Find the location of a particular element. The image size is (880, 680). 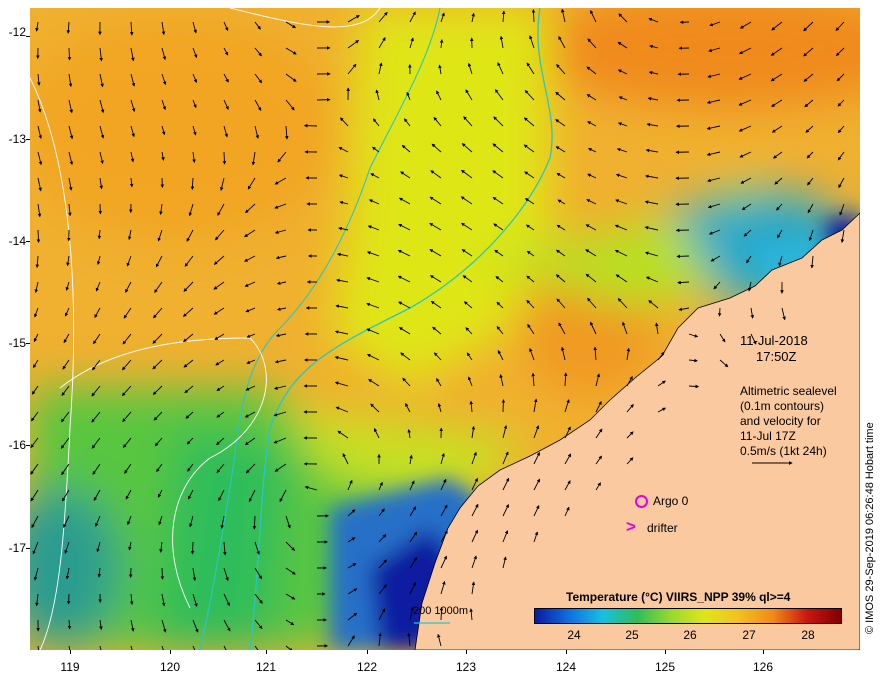

y-tick-label: -16 is located at coordinates (17, 445).